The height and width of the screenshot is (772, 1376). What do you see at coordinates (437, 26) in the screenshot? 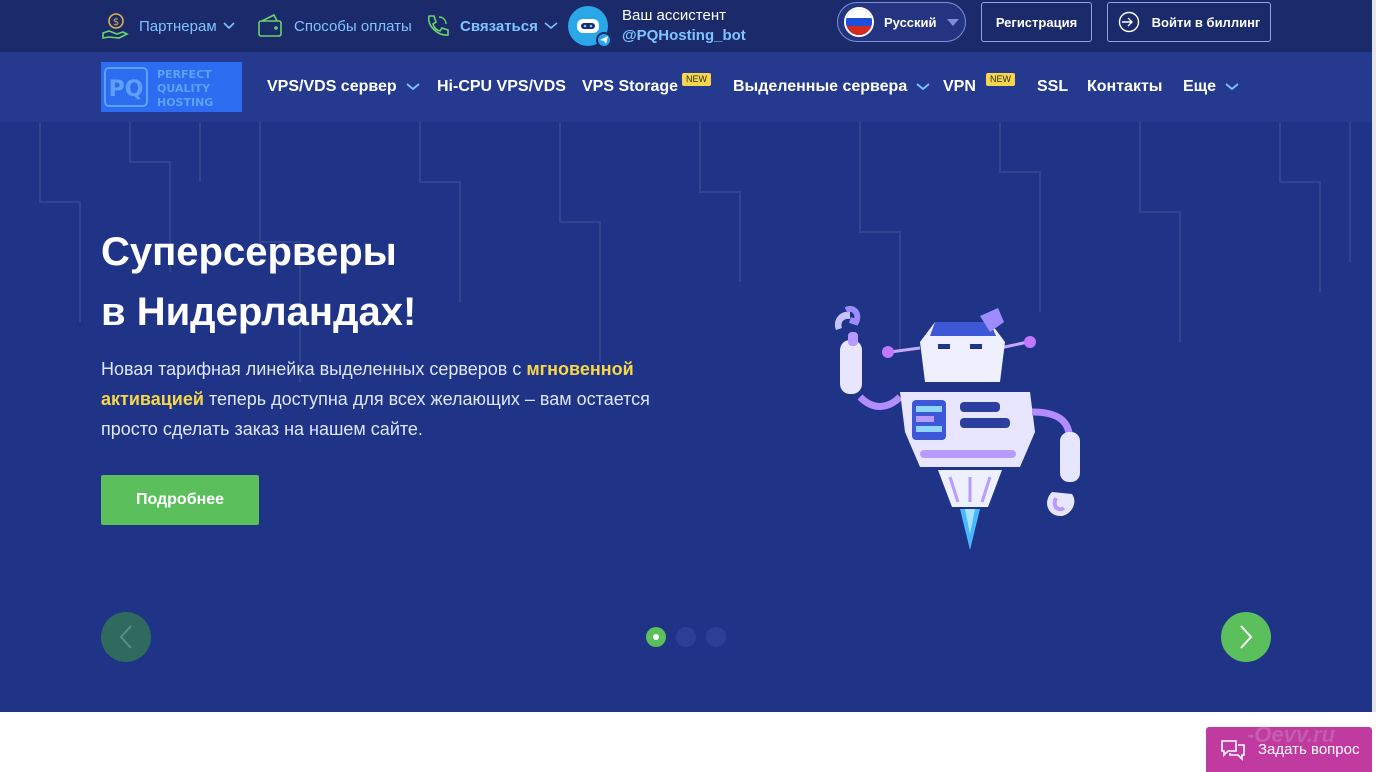
I see `phone-icon` at bounding box center [437, 26].